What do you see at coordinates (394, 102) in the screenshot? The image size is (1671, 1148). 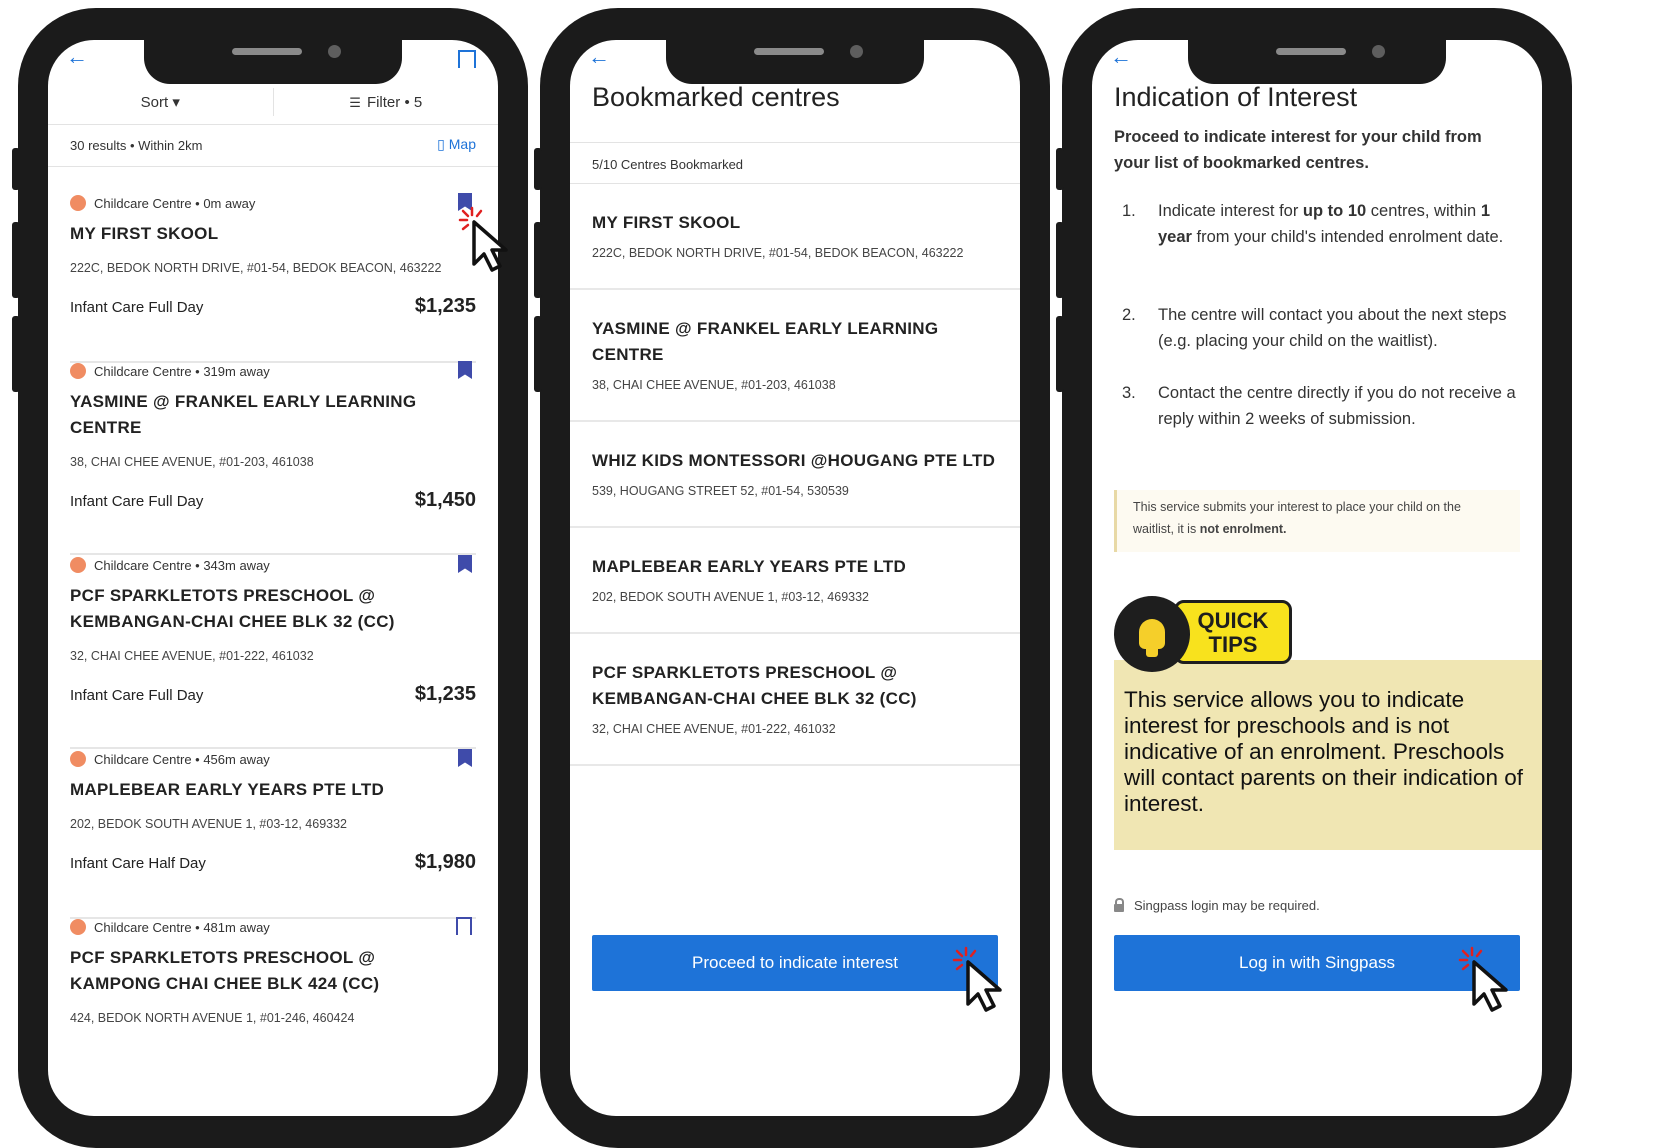 I see `filter-label: Filter • 5` at bounding box center [394, 102].